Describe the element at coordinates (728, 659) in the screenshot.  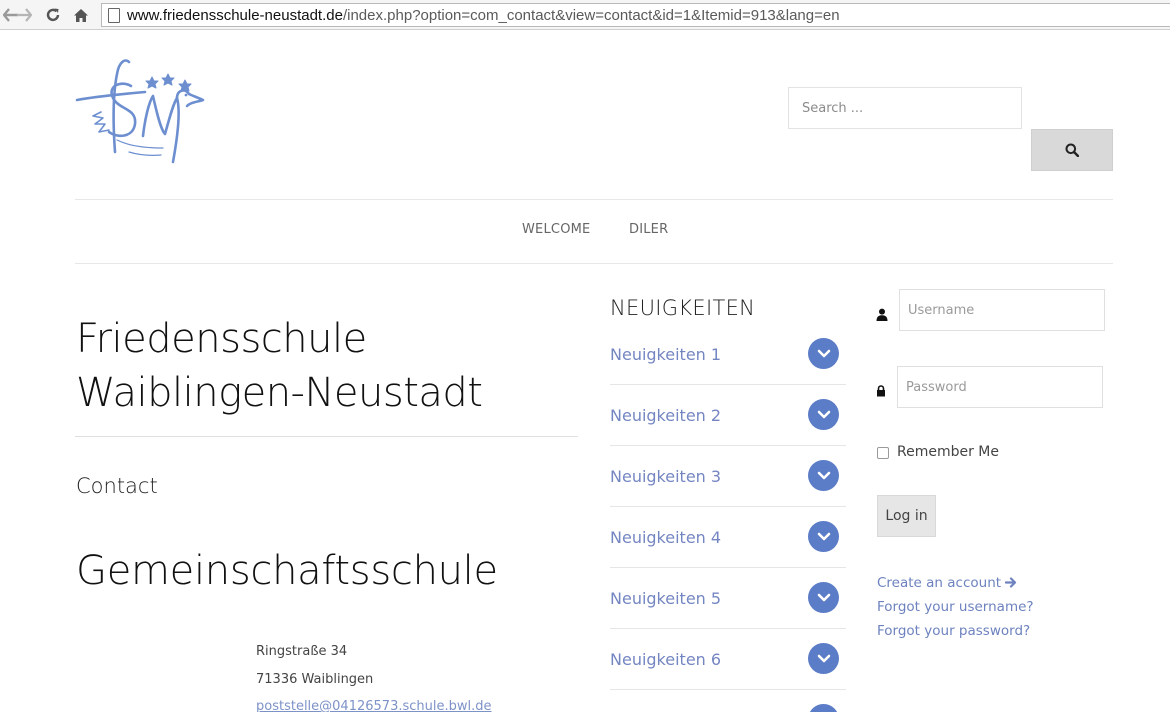
I see `news-item: Neuigkeiten 6` at that location.